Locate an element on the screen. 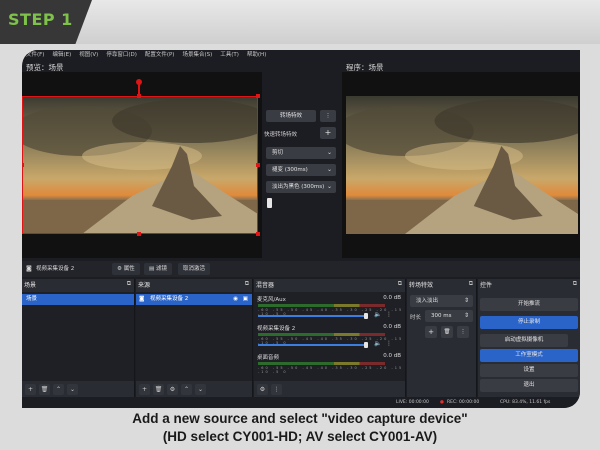 This screenshot has width=600, height=450. rec-status: REC: 00:00:00 is located at coordinates (463, 402).